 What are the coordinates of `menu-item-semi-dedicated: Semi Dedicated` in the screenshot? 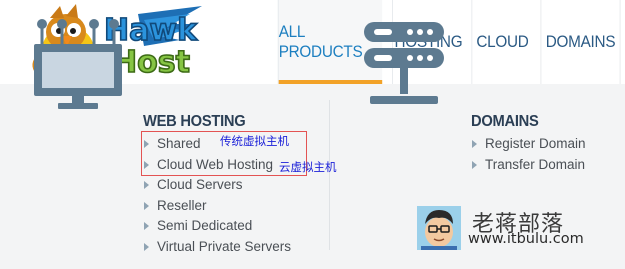 It's located at (217, 226).